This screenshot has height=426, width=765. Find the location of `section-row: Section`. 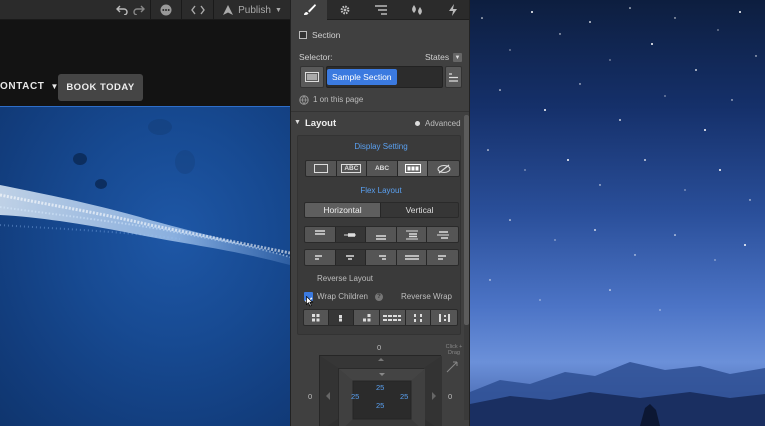

section-row: Section is located at coordinates (380, 35).